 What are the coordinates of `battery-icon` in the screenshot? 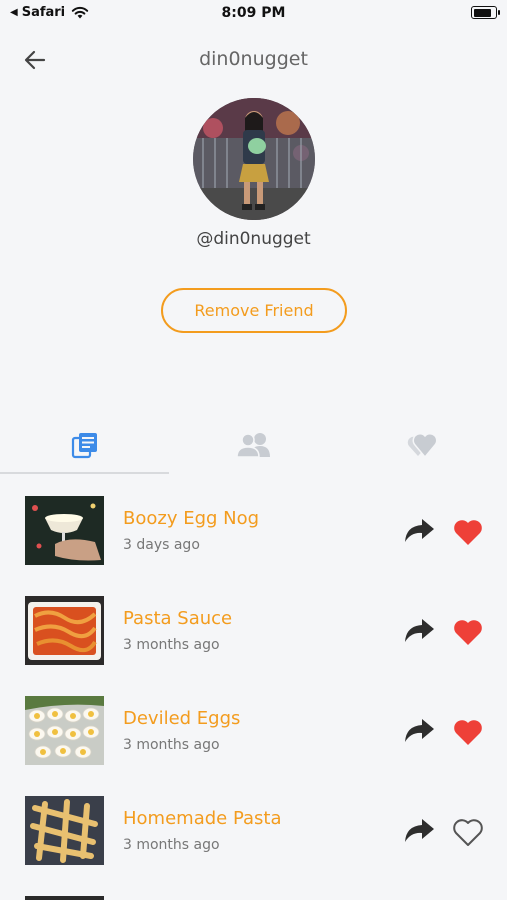 It's located at (485, 12).